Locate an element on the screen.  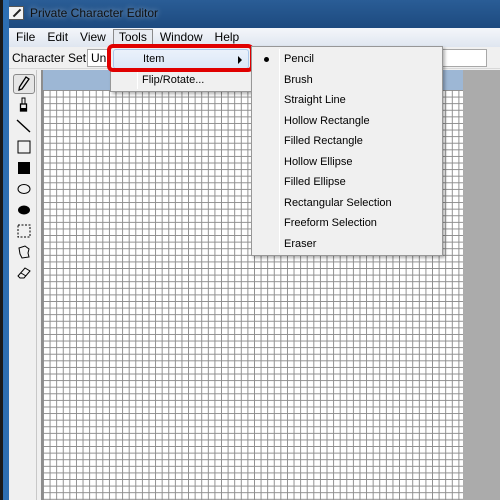
tool-freeform-selection is located at coordinates (24, 252).